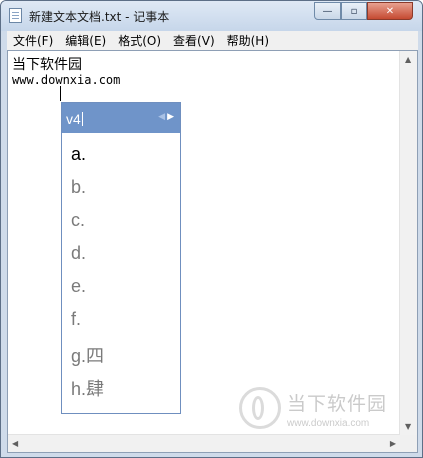  Describe the element at coordinates (354, 11) in the screenshot. I see `maximize-button: ▫` at that location.